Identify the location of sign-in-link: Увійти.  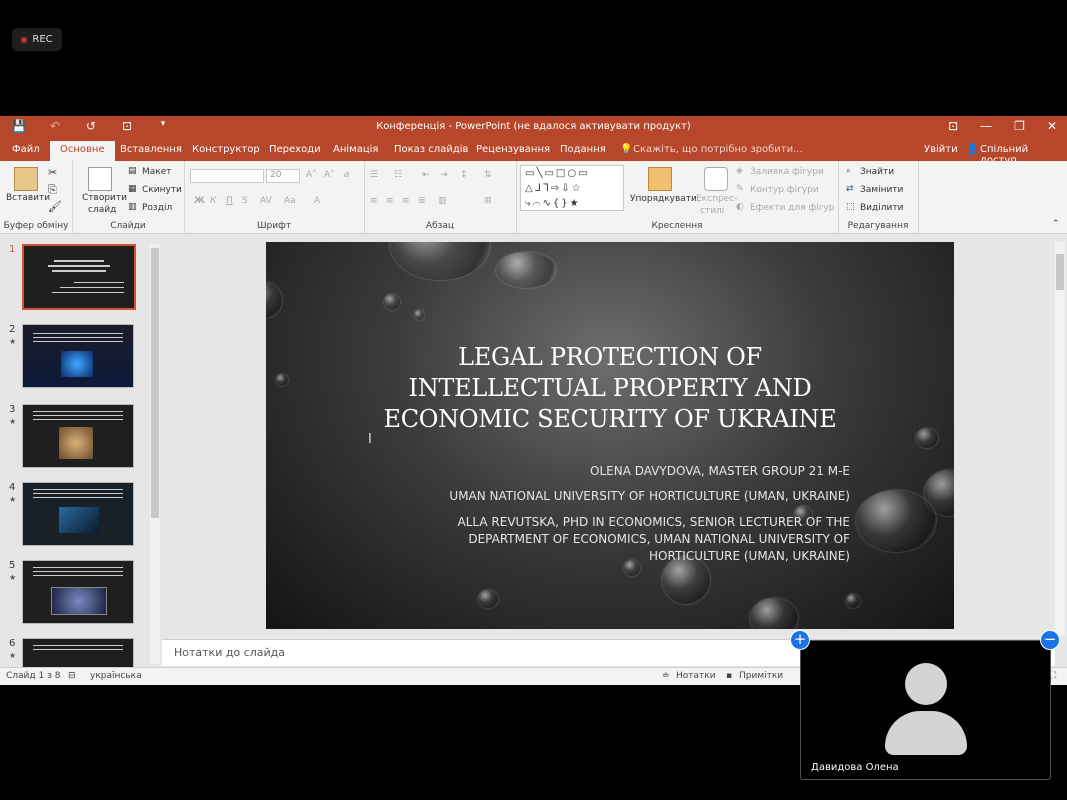
(941, 149).